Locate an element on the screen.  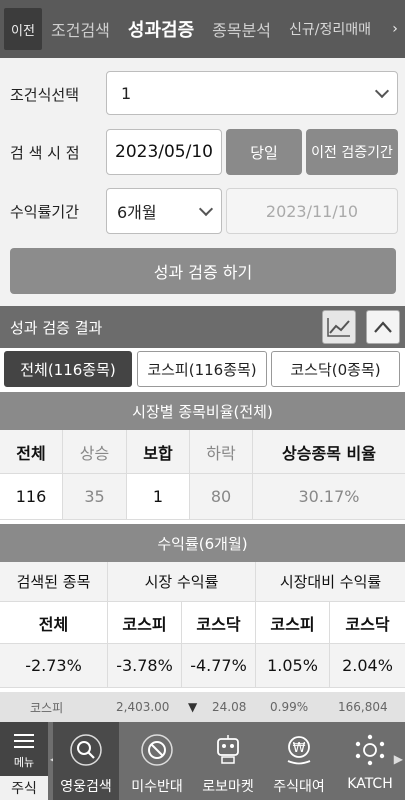
segment-kosdaq: 코스닥(0종목) is located at coordinates (335, 369).